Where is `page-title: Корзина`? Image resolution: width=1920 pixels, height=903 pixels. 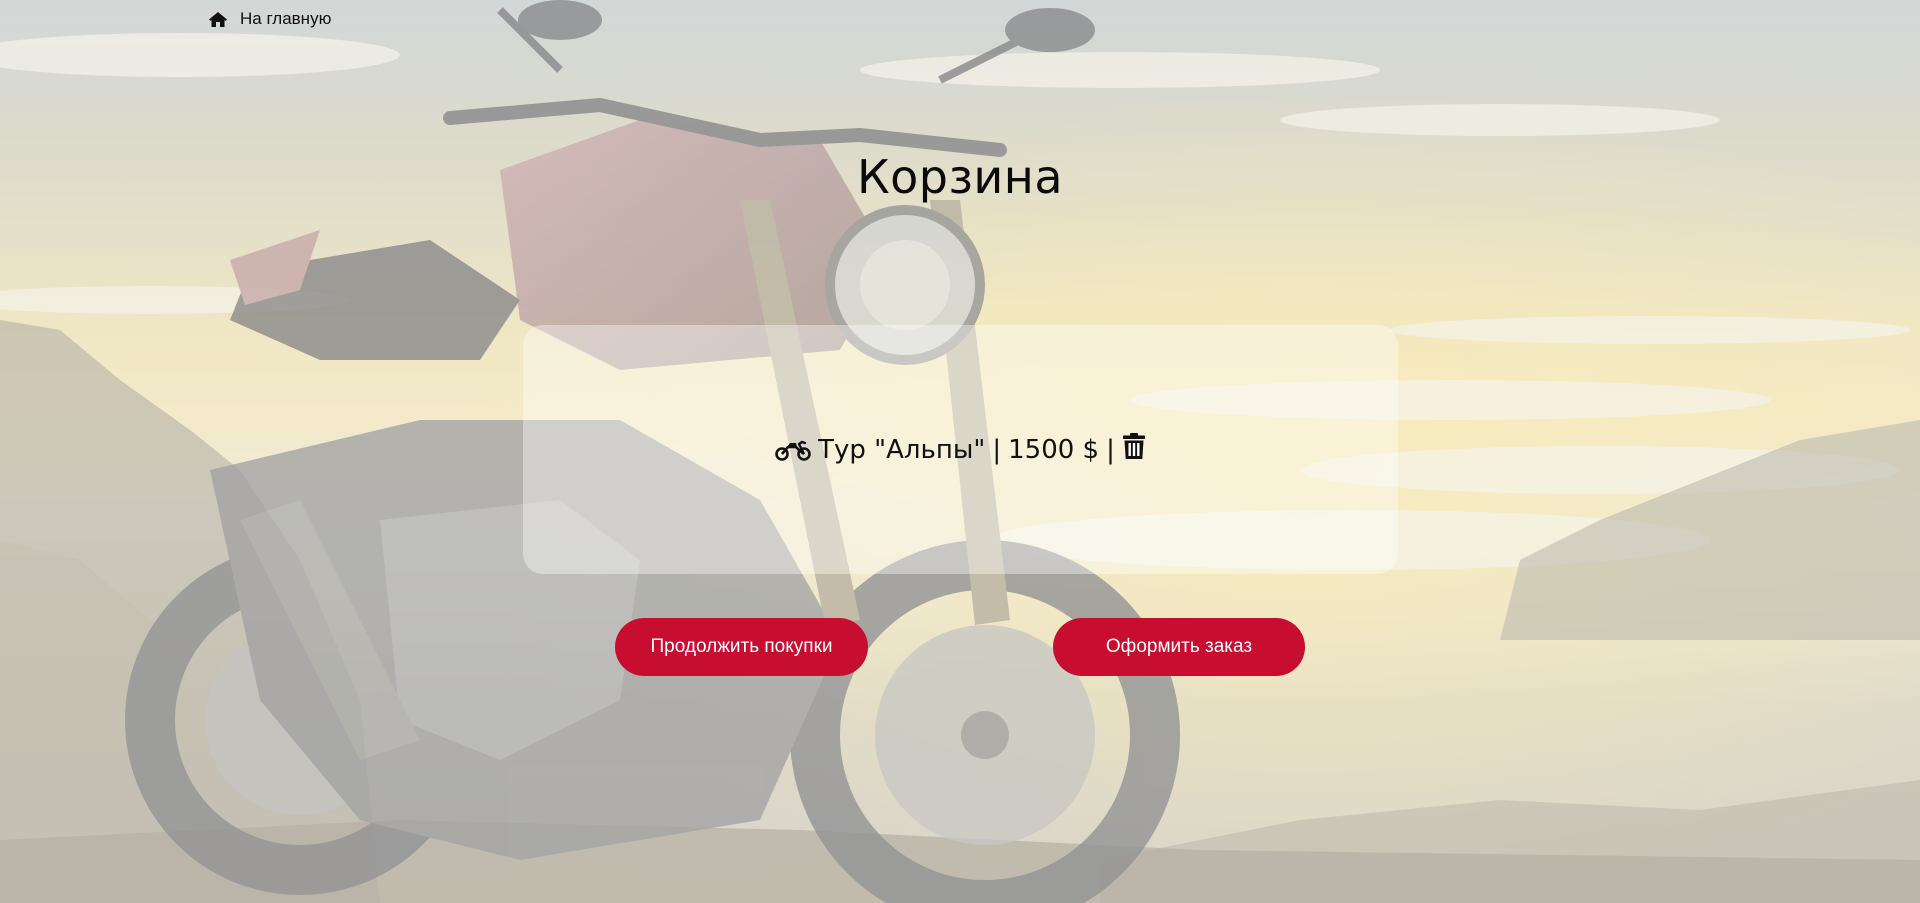 page-title: Корзина is located at coordinates (960, 177).